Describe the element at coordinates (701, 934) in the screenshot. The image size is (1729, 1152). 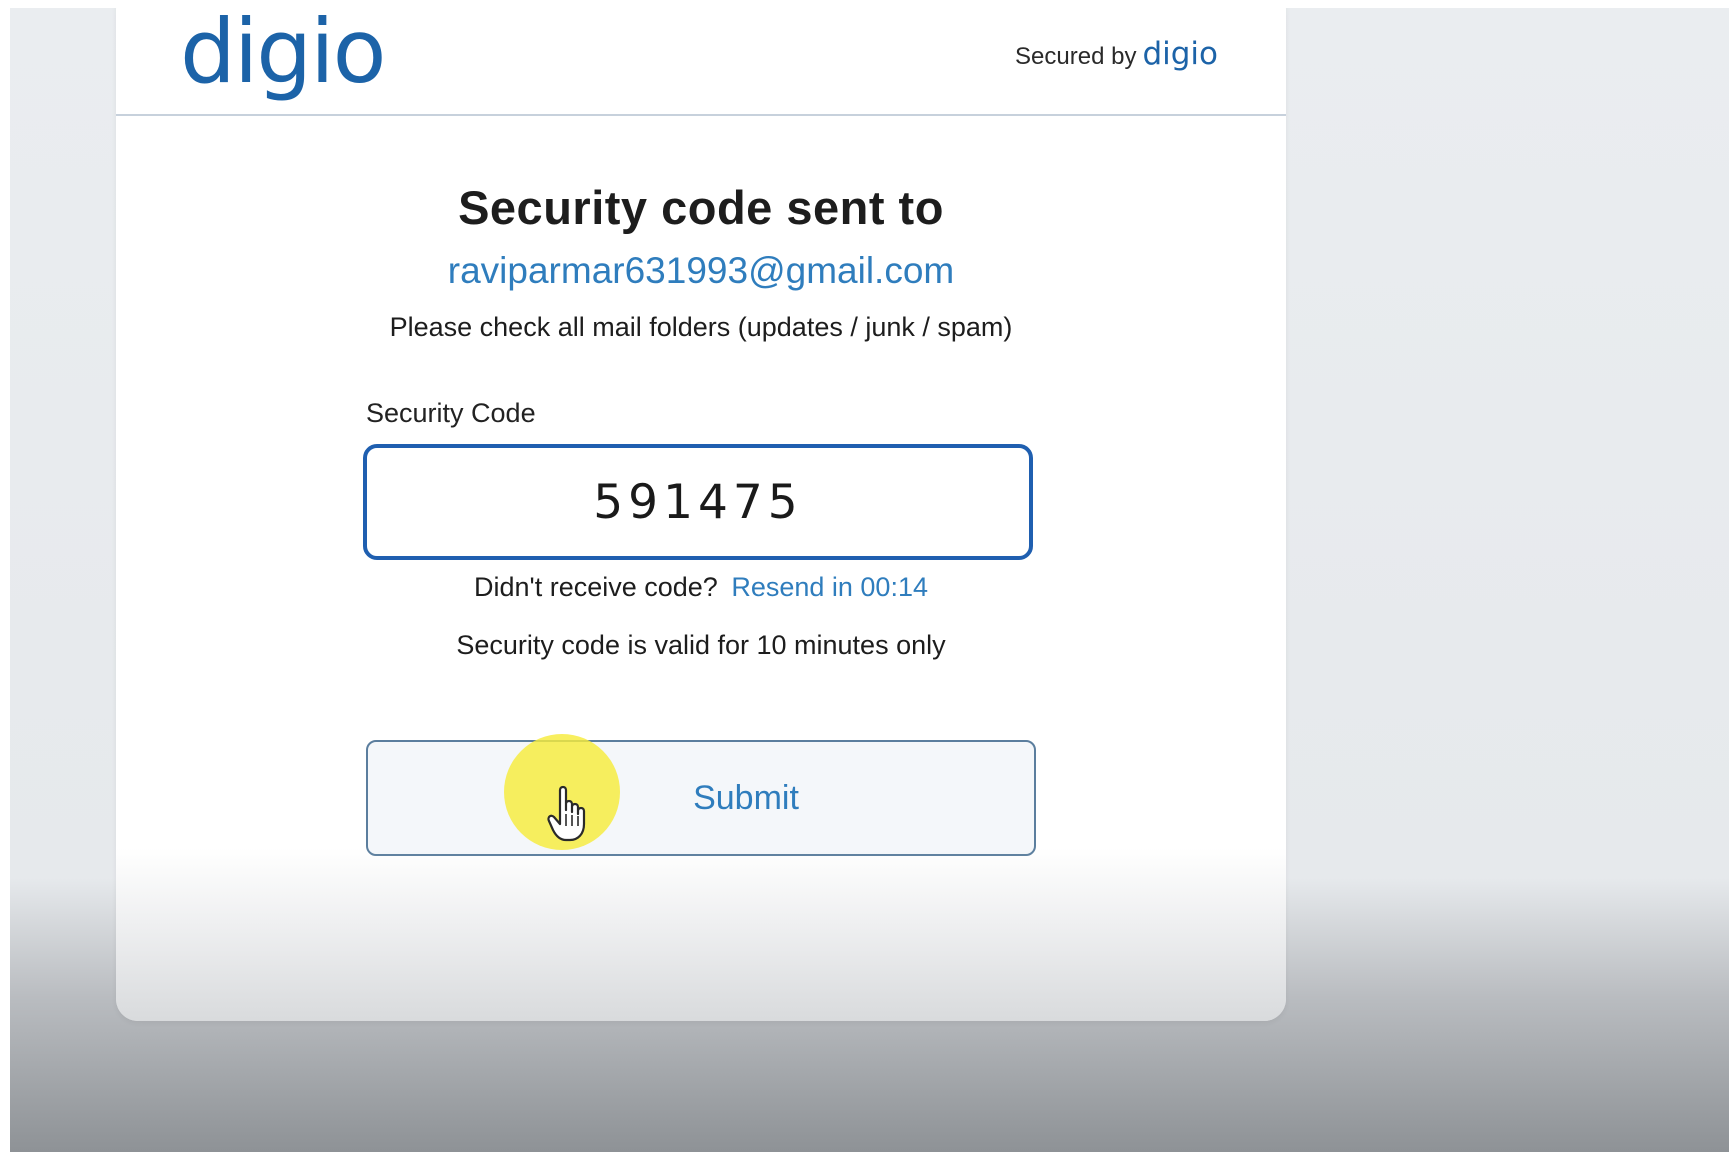
I see `bottom-shade` at that location.